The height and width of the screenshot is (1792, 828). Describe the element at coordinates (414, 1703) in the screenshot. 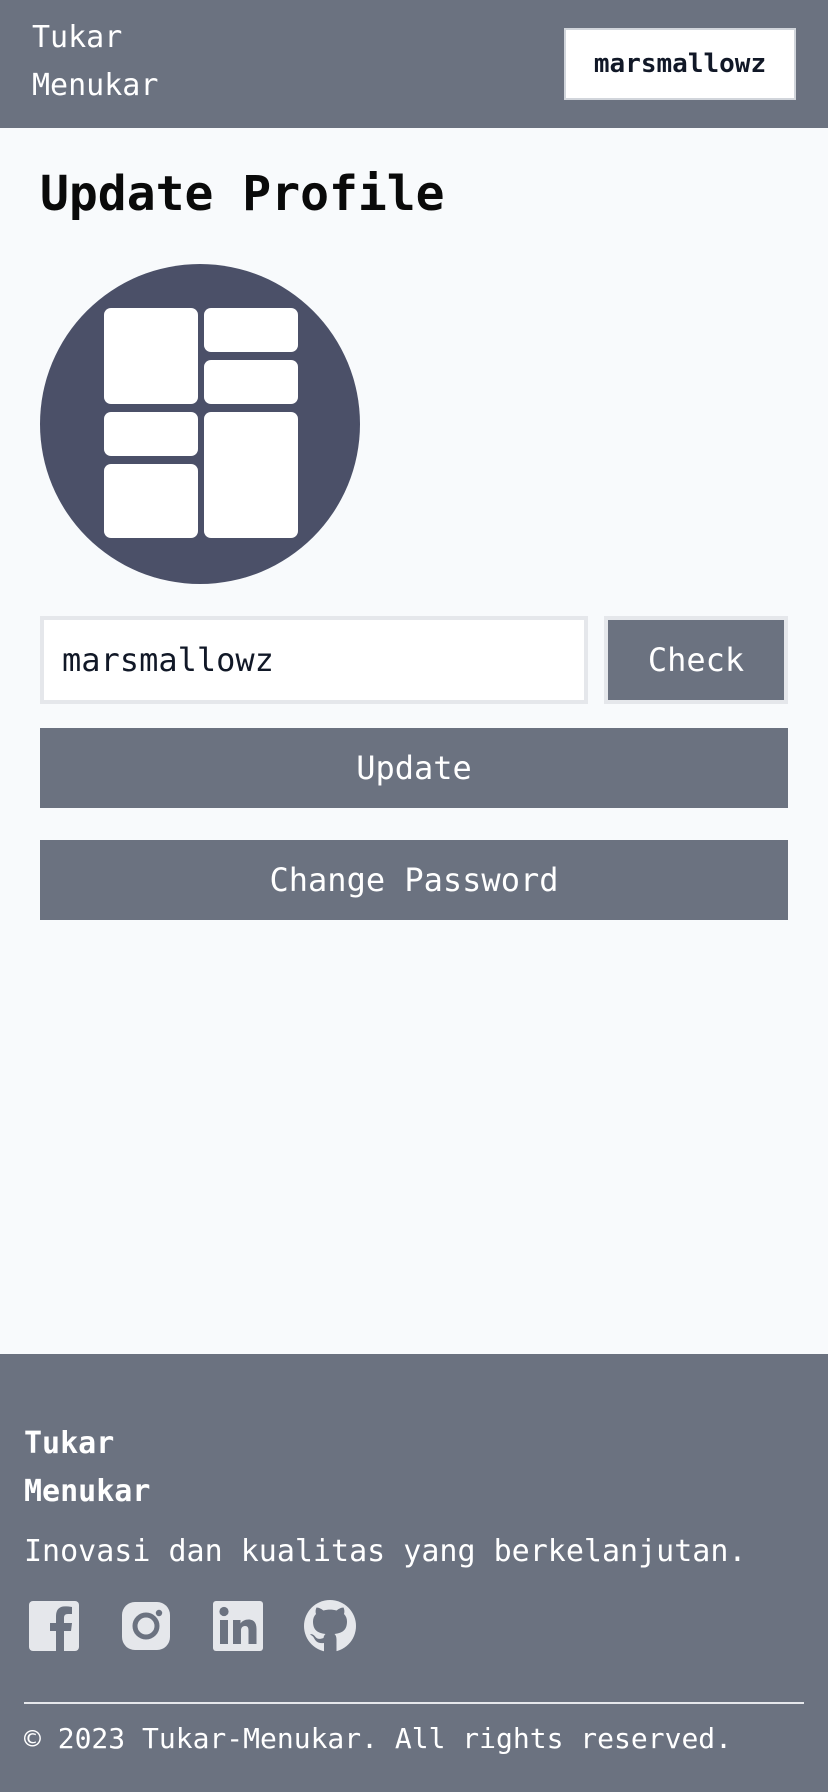

I see `footer-divider` at that location.